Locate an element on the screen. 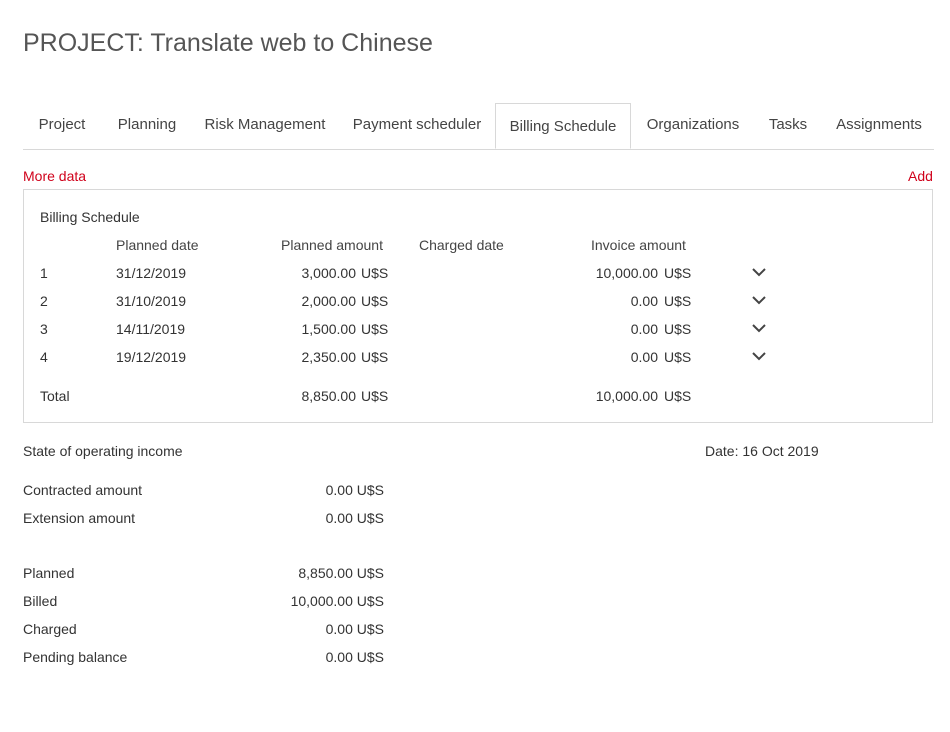 The height and width of the screenshot is (732, 950). row-planned-date: 31/10/2019 is located at coordinates (151, 301).